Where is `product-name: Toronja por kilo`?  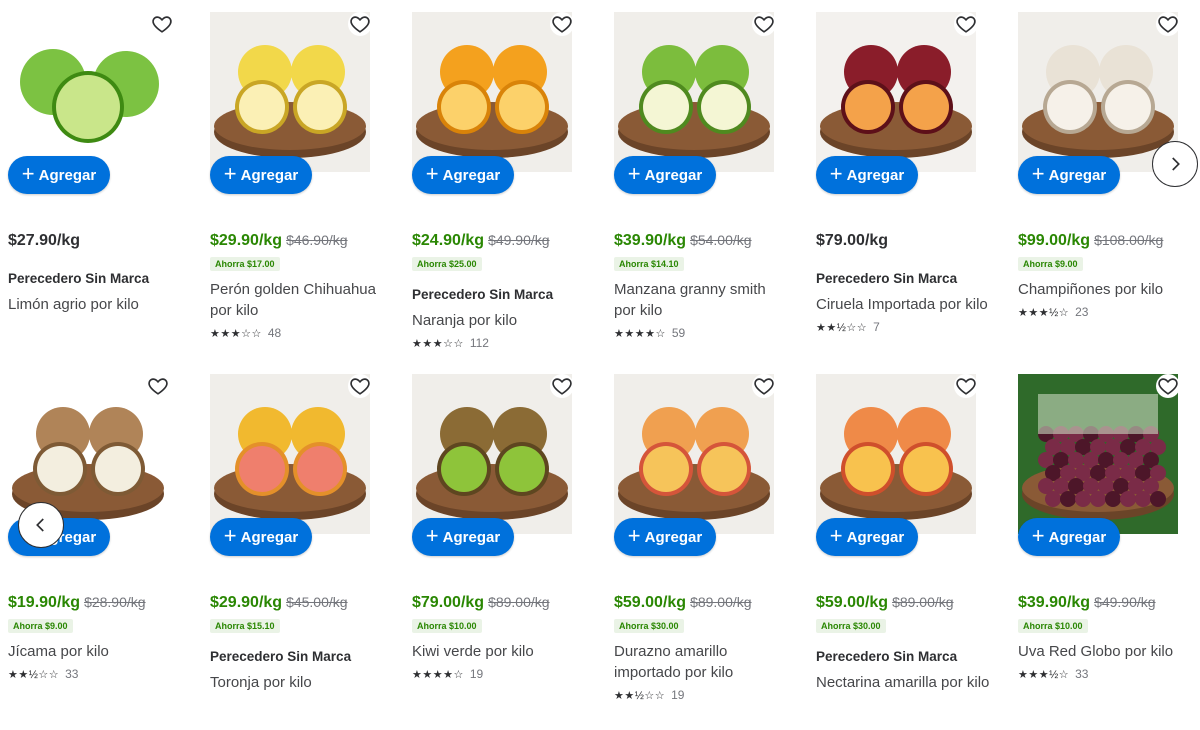 product-name: Toronja por kilo is located at coordinates (297, 682).